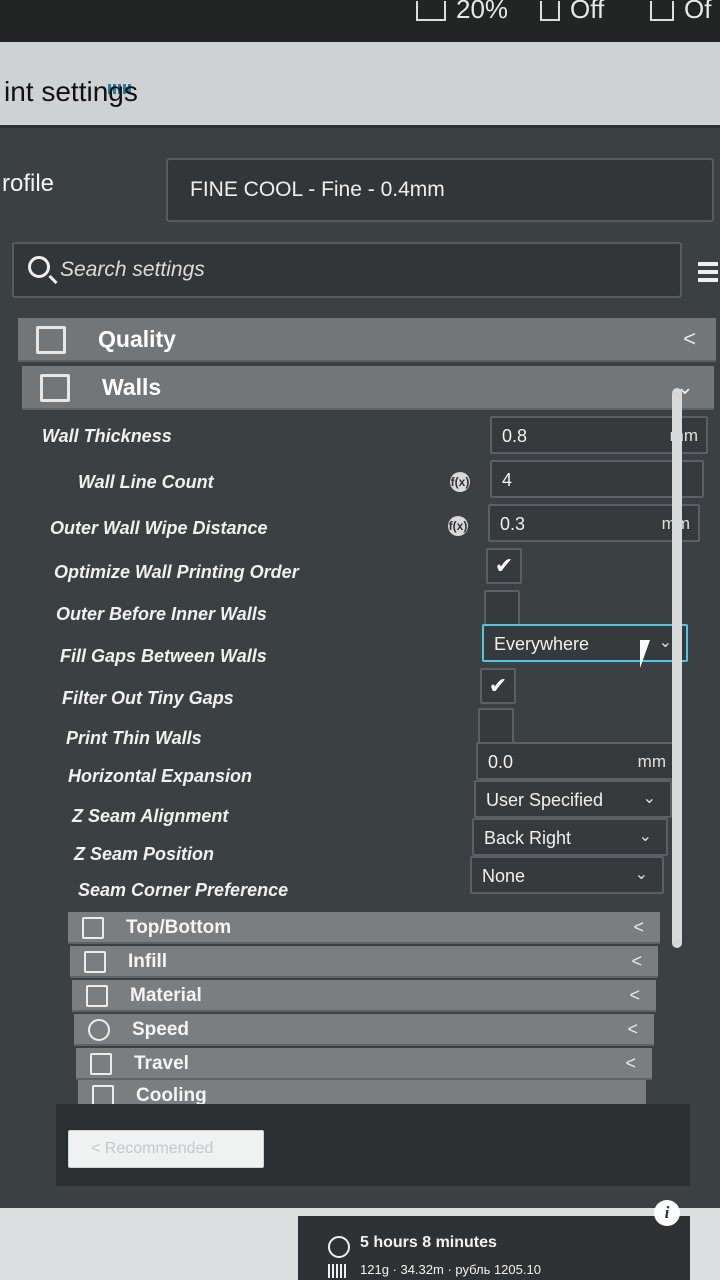 Image resolution: width=720 pixels, height=1280 pixels. Describe the element at coordinates (364, 962) in the screenshot. I see `category-infill: Infill <` at that location.